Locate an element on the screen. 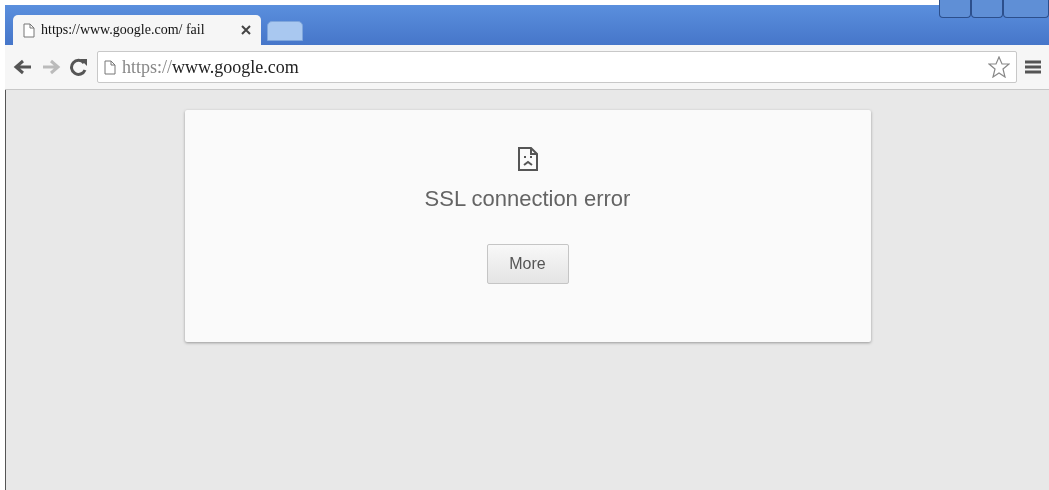 This screenshot has width=1049, height=490. minimize-button is located at coordinates (955, 9).